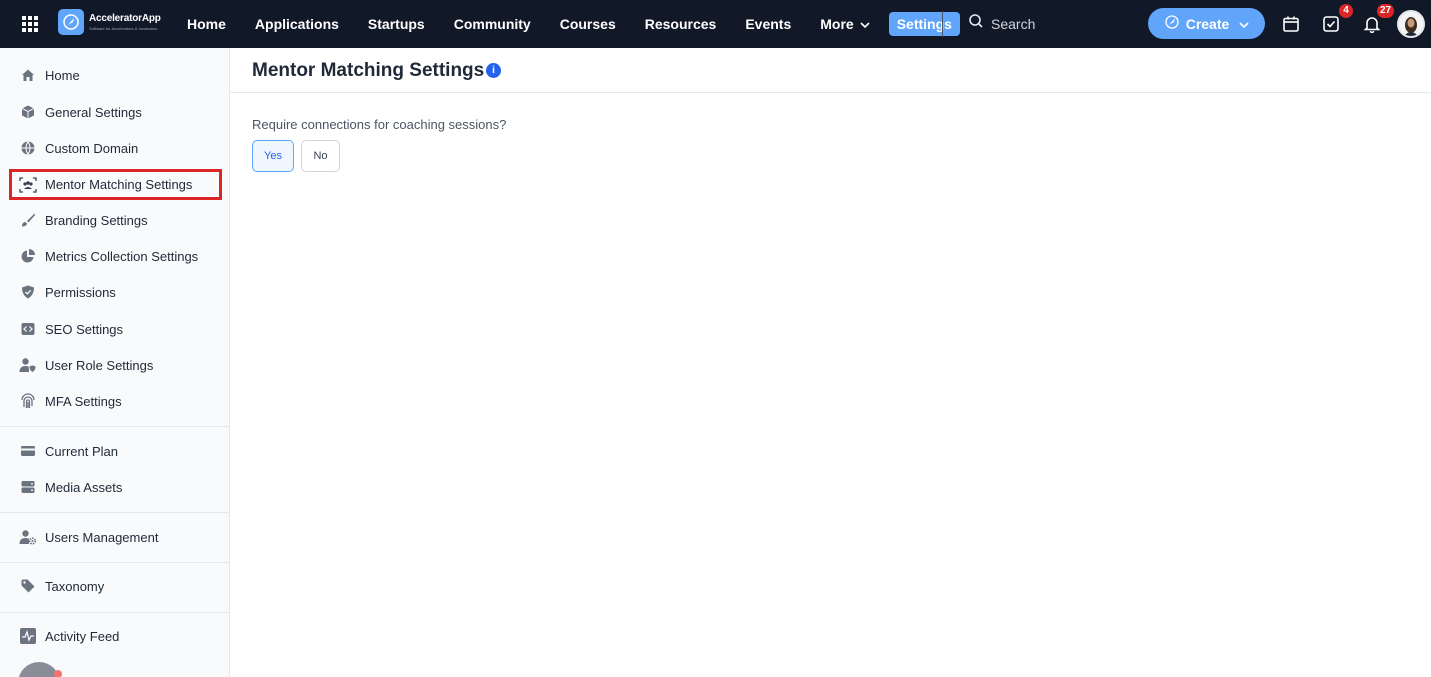  I want to click on create-button: Create, so click(1206, 23).